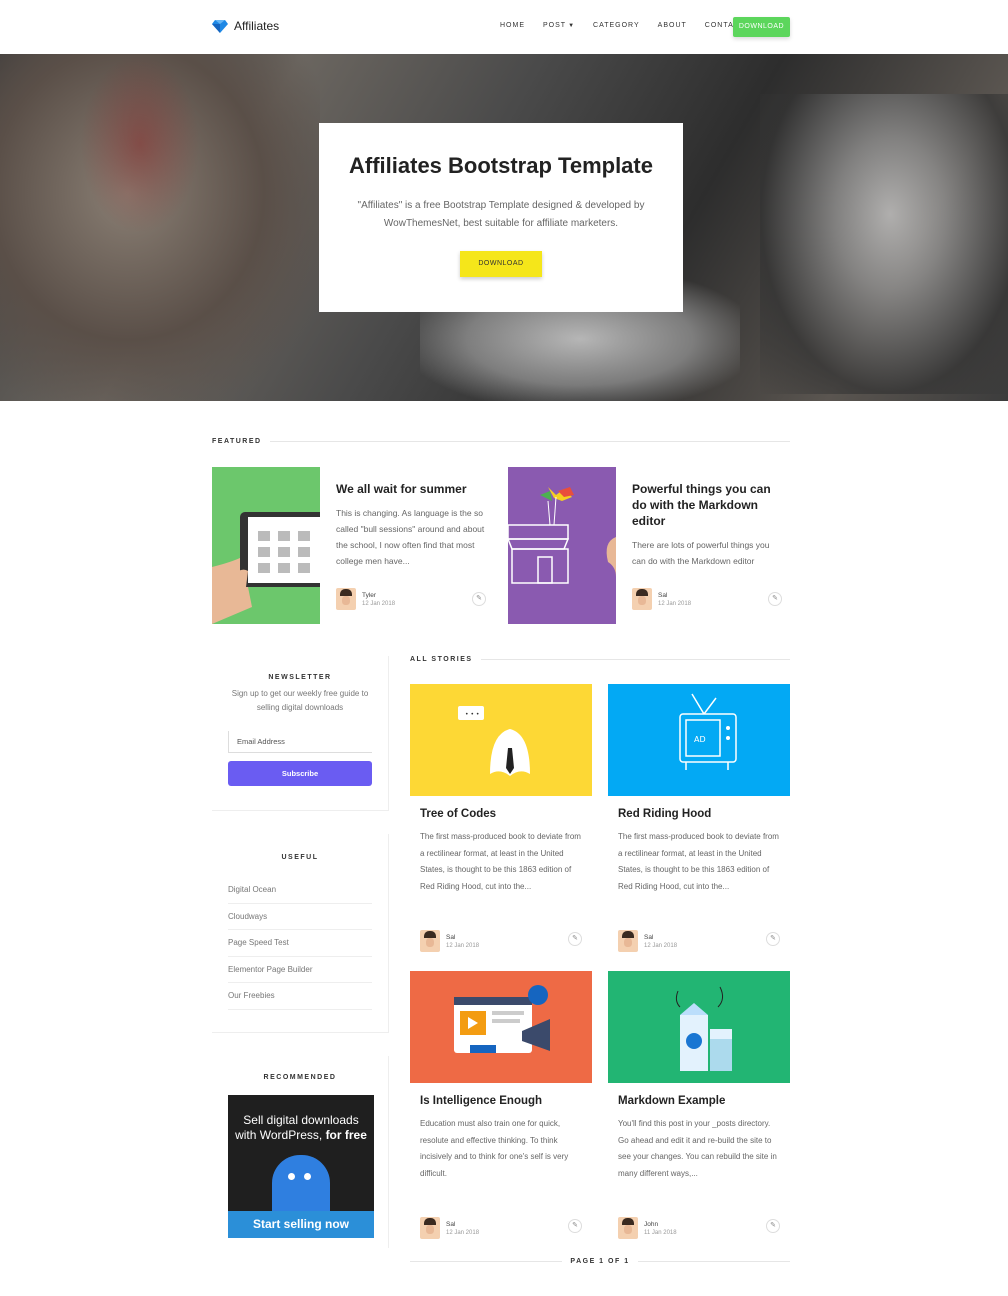 This screenshot has width=1008, height=1296. What do you see at coordinates (501, 165) in the screenshot?
I see `hero-title: Affiliates Bootstrap Template` at bounding box center [501, 165].